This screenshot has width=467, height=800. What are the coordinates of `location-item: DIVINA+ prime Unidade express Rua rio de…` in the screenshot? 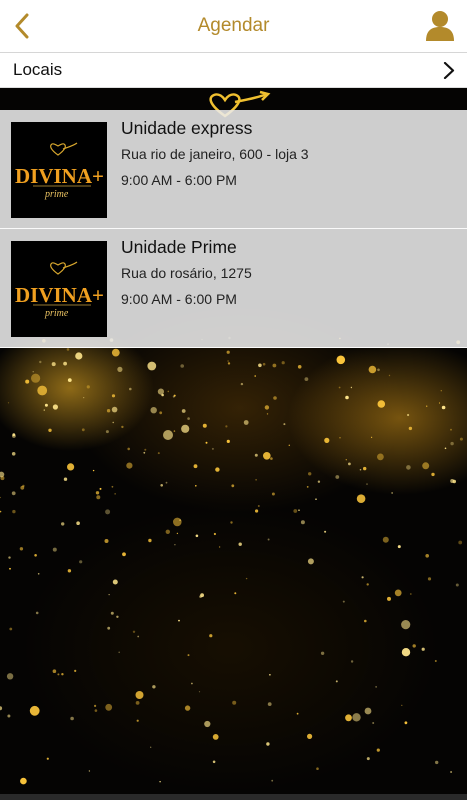 It's located at (233, 169).